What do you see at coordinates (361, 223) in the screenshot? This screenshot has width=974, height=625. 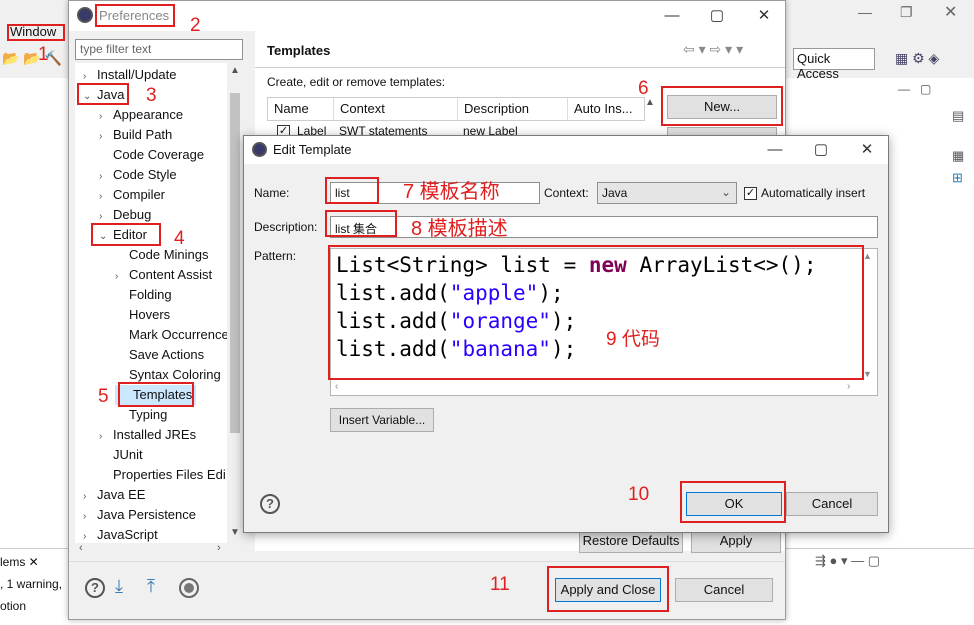 I see `highlight-description-field` at bounding box center [361, 223].